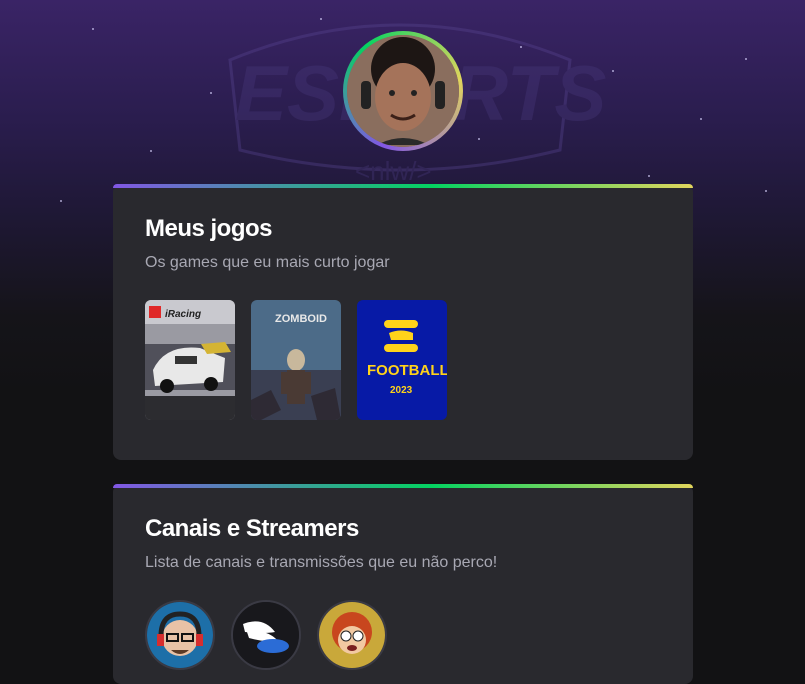 This screenshot has height=684, width=805. What do you see at coordinates (190, 360) in the screenshot?
I see `game-cover-iracing: iRacing` at bounding box center [190, 360].